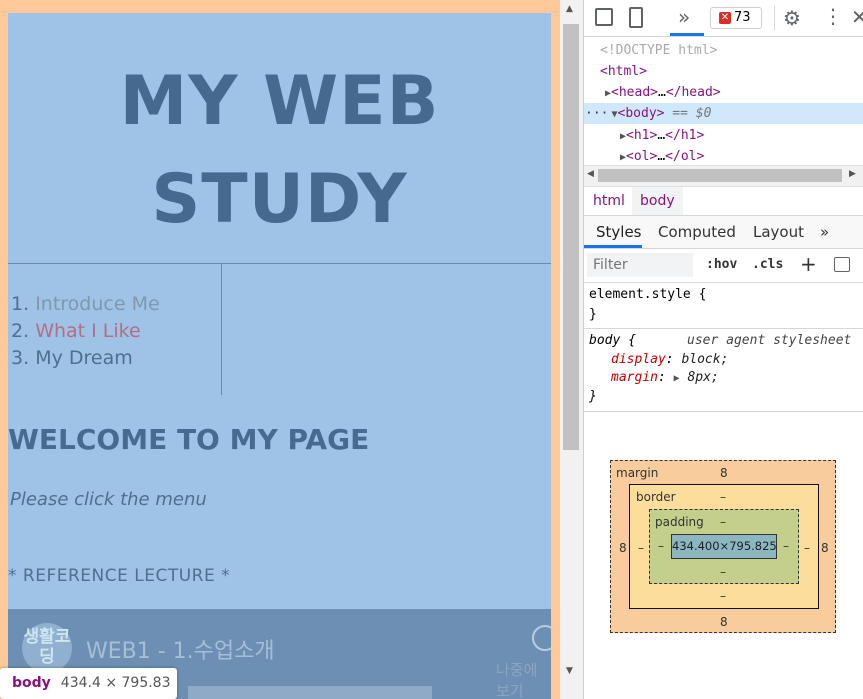  Describe the element at coordinates (637, 473) in the screenshot. I see `margin-label: margin` at that location.